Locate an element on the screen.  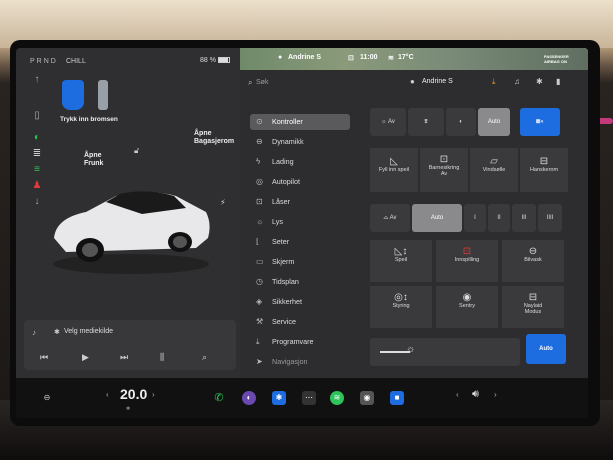
nav-item-sikkerhet: ◈ Sikkerhet is located at coordinates (300, 302).